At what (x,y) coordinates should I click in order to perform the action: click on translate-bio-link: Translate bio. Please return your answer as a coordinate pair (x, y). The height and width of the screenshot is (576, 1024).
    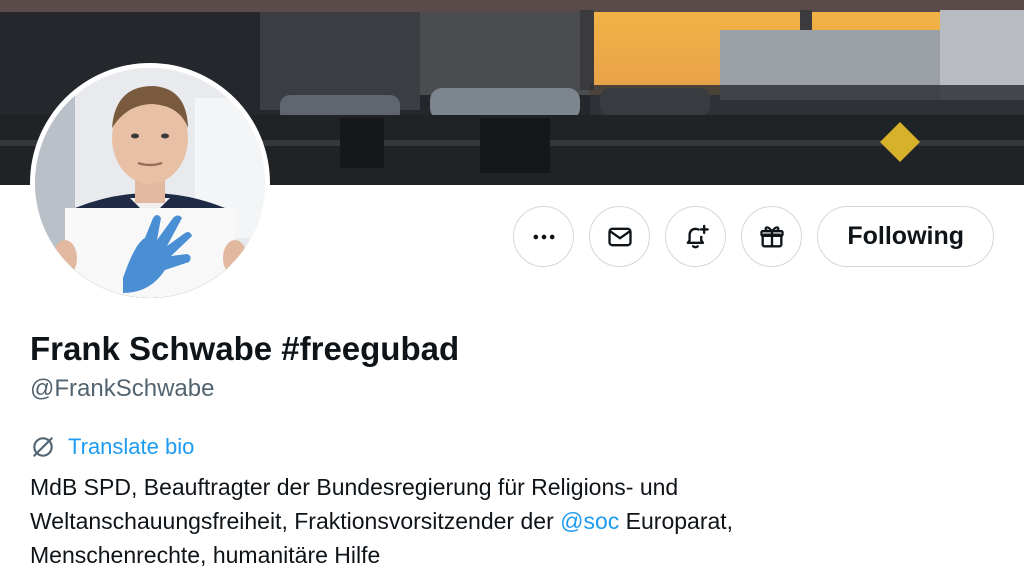
    Looking at the image, I should click on (112, 447).